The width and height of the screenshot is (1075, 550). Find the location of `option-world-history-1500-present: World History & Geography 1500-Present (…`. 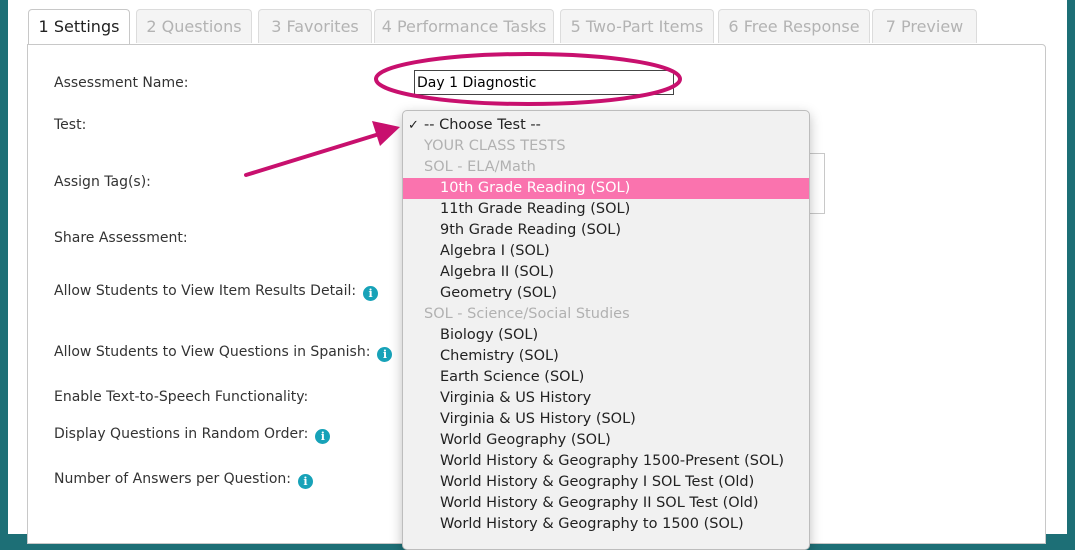

option-world-history-1500-present: World History & Geography 1500-Present (… is located at coordinates (606, 461).